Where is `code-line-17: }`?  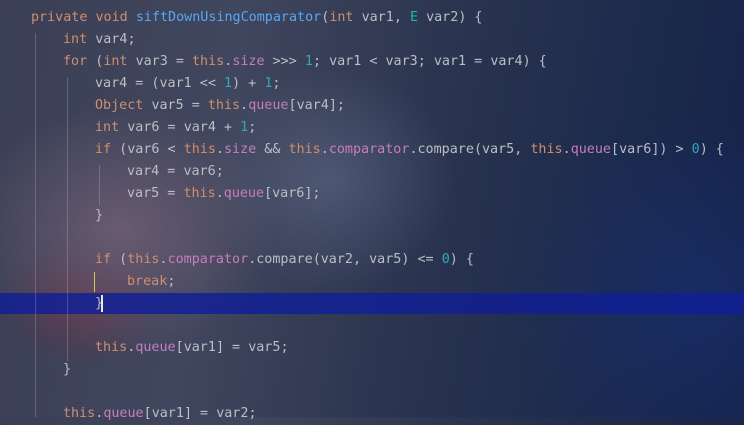
code-line-17: } is located at coordinates (67, 370).